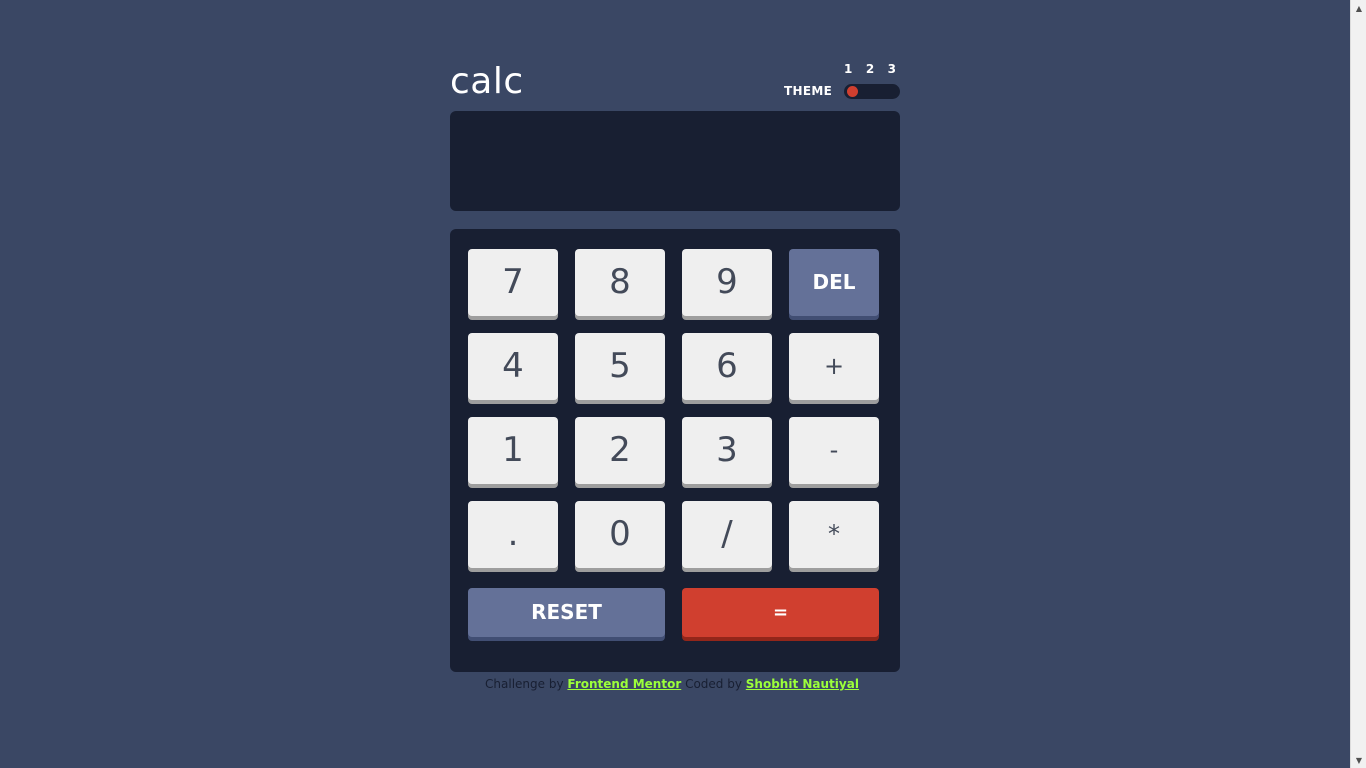  Describe the element at coordinates (834, 366) in the screenshot. I see `add-button: +` at that location.